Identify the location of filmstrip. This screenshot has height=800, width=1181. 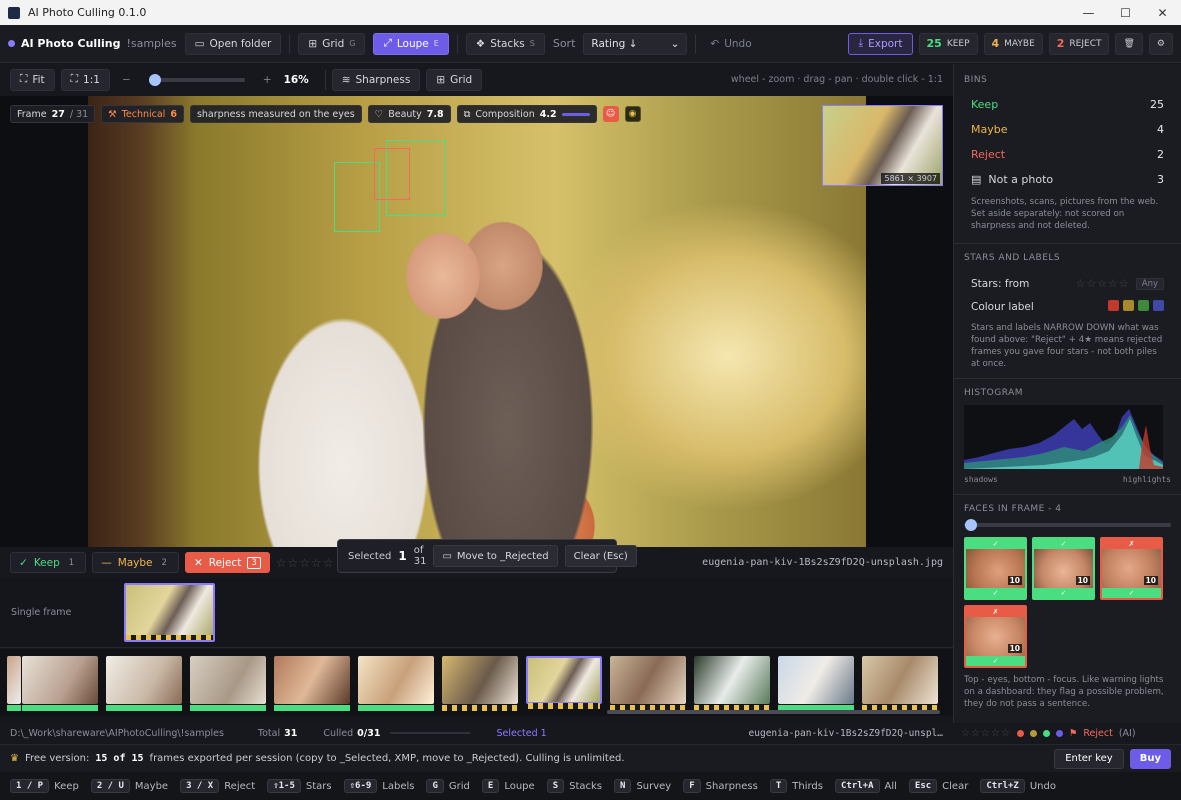
(476, 682).